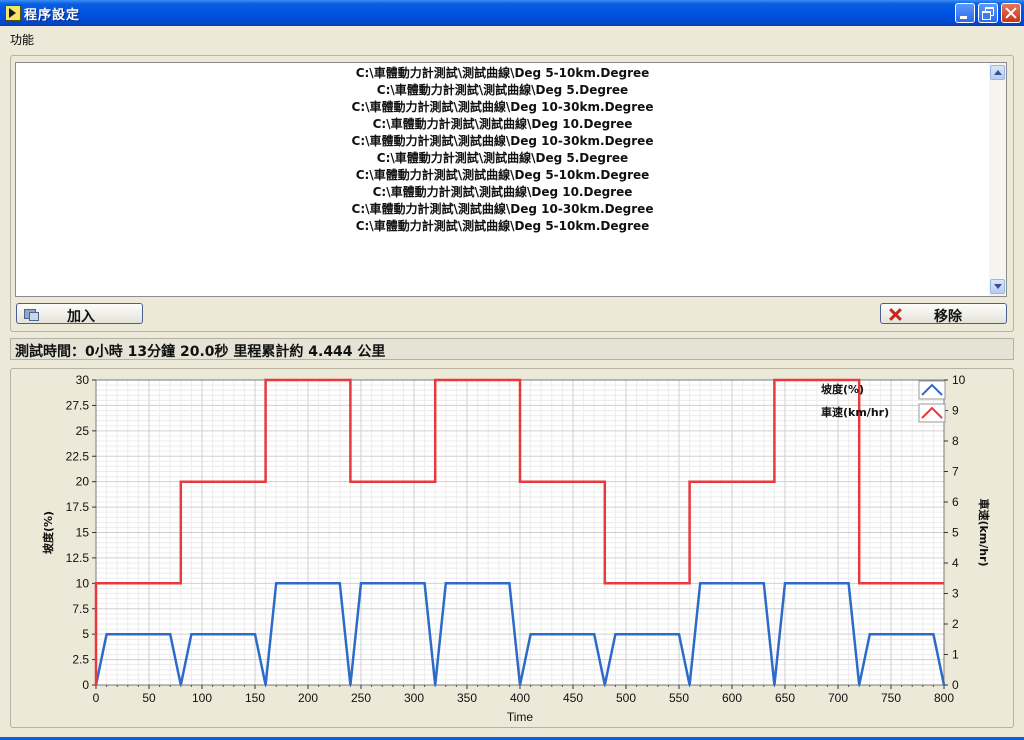 This screenshot has width=1024, height=740. Describe the element at coordinates (520, 717) in the screenshot. I see `x-axis-label: Time` at that location.